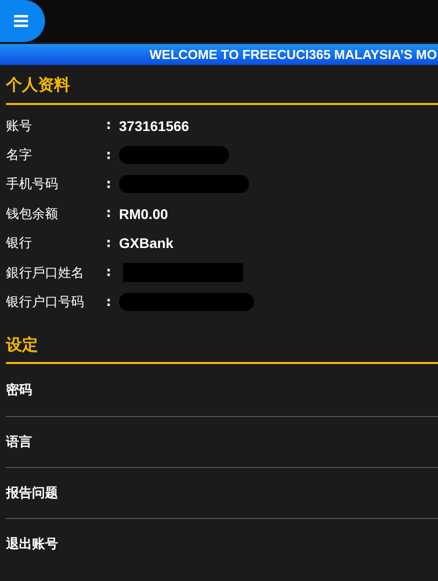 Image resolution: width=438 pixels, height=581 pixels. Describe the element at coordinates (154, 126) in the screenshot. I see `field-value: 373161566` at that location.